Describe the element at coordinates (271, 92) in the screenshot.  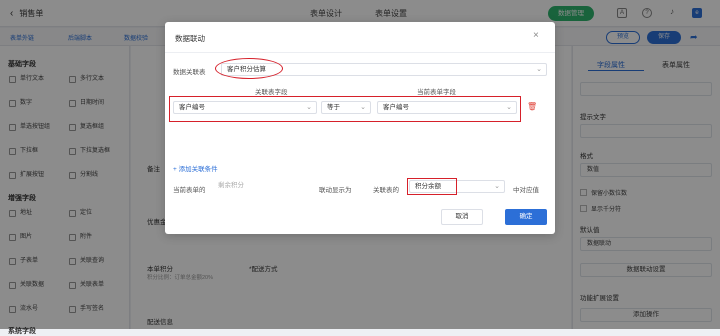
I see `related-field-column-header: 关联表字段` at that location.